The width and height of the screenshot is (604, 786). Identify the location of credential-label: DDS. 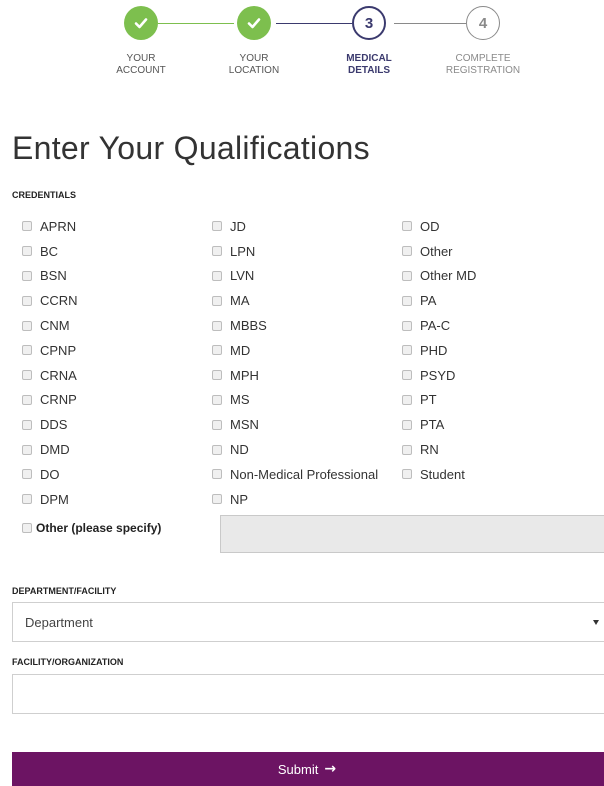
(54, 425).